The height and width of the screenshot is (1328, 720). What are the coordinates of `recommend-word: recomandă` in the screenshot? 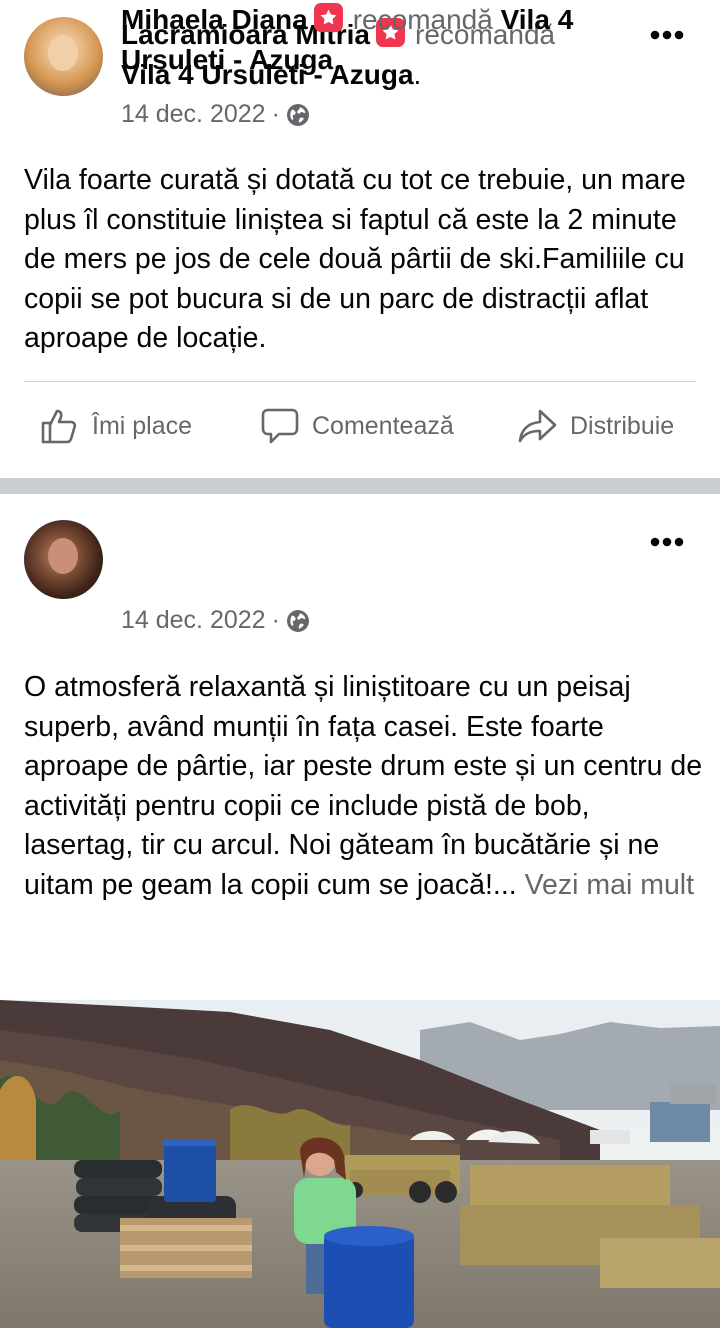 It's located at (422, 19).